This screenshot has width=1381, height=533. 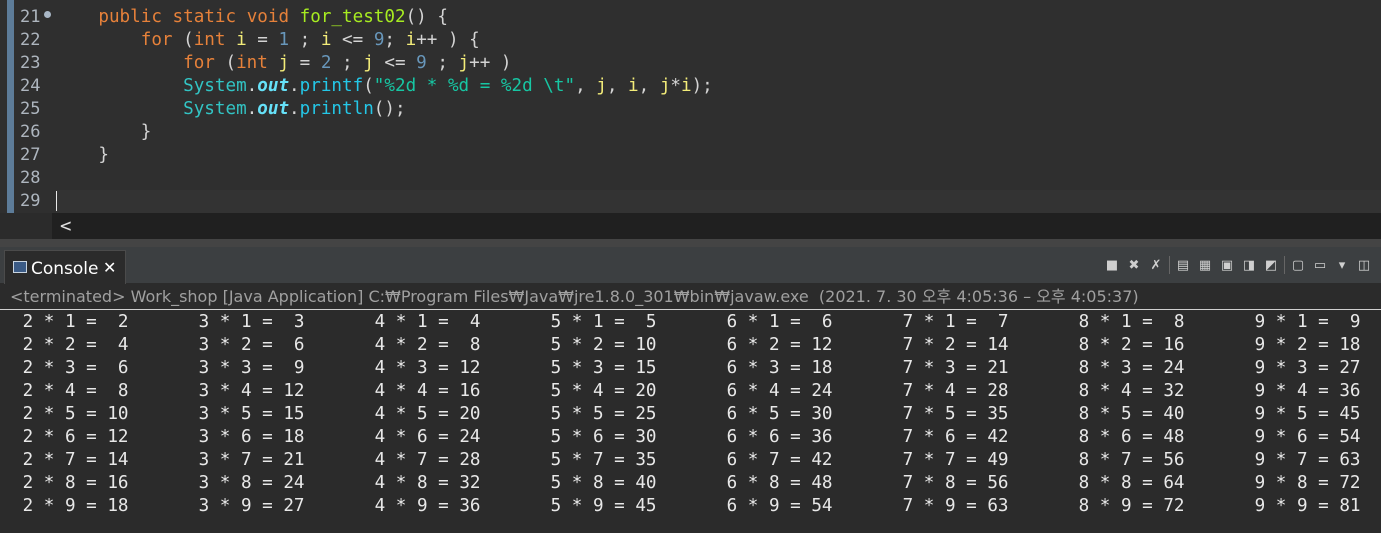 What do you see at coordinates (30, 201) in the screenshot?
I see `line-number: 29` at bounding box center [30, 201].